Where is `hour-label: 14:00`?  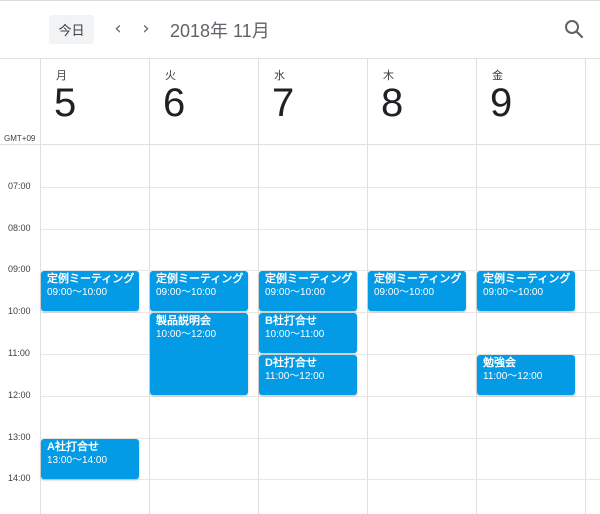 hour-label: 14:00 is located at coordinates (19, 478).